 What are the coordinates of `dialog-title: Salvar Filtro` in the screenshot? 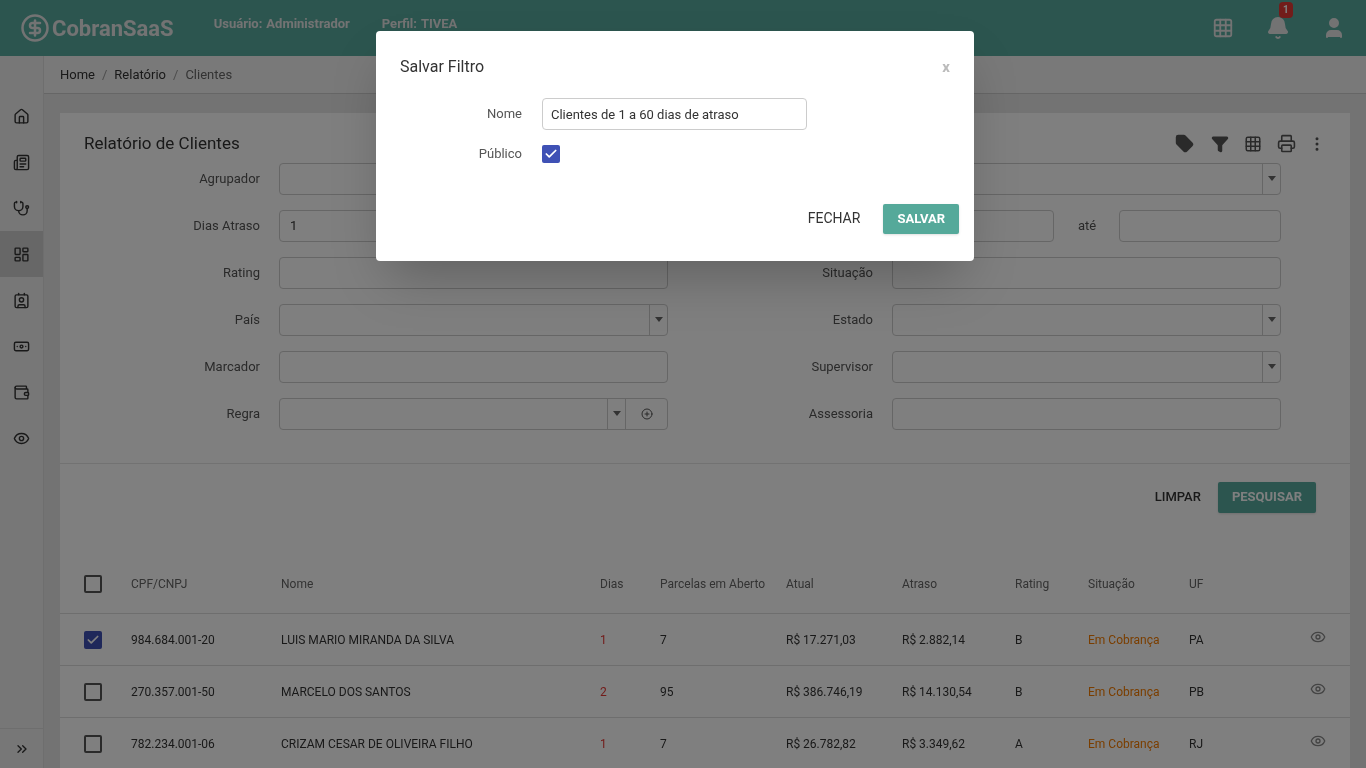 It's located at (442, 67).